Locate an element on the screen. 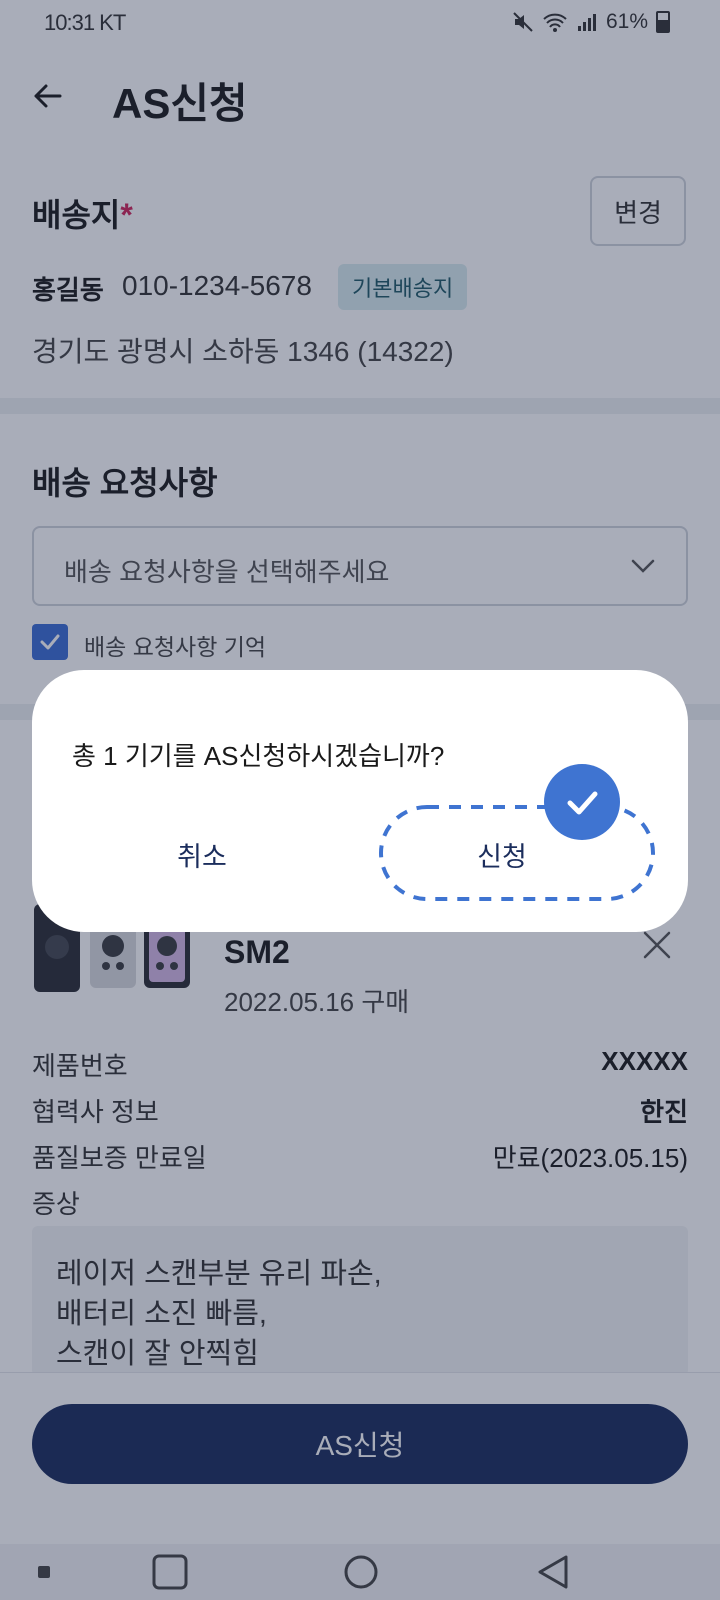 The height and width of the screenshot is (1600, 720). check-icon is located at coordinates (582, 803).